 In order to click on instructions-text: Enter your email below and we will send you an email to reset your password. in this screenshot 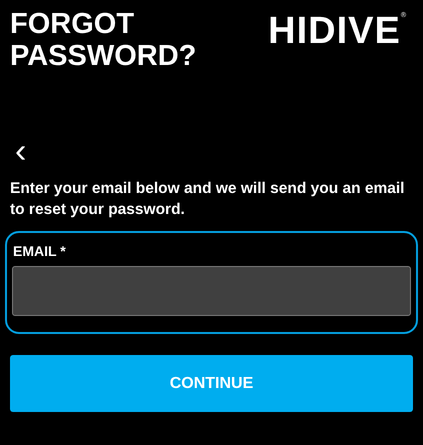, I will do `click(208, 199)`.